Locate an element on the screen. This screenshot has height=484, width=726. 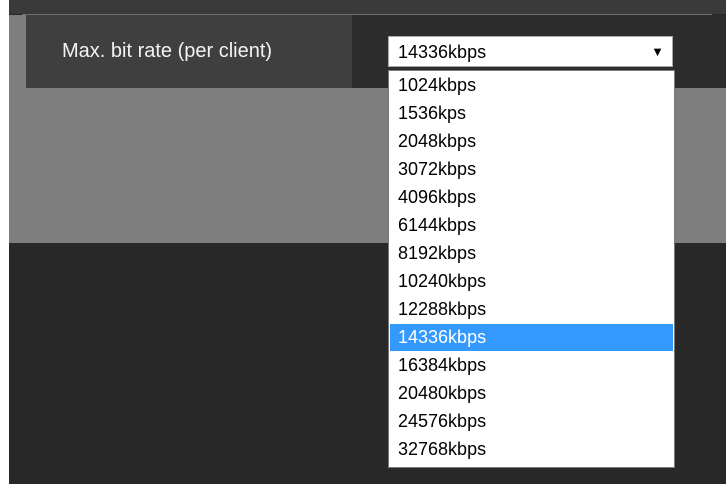
bit-rate-option: 20480kbps is located at coordinates (531, 393).